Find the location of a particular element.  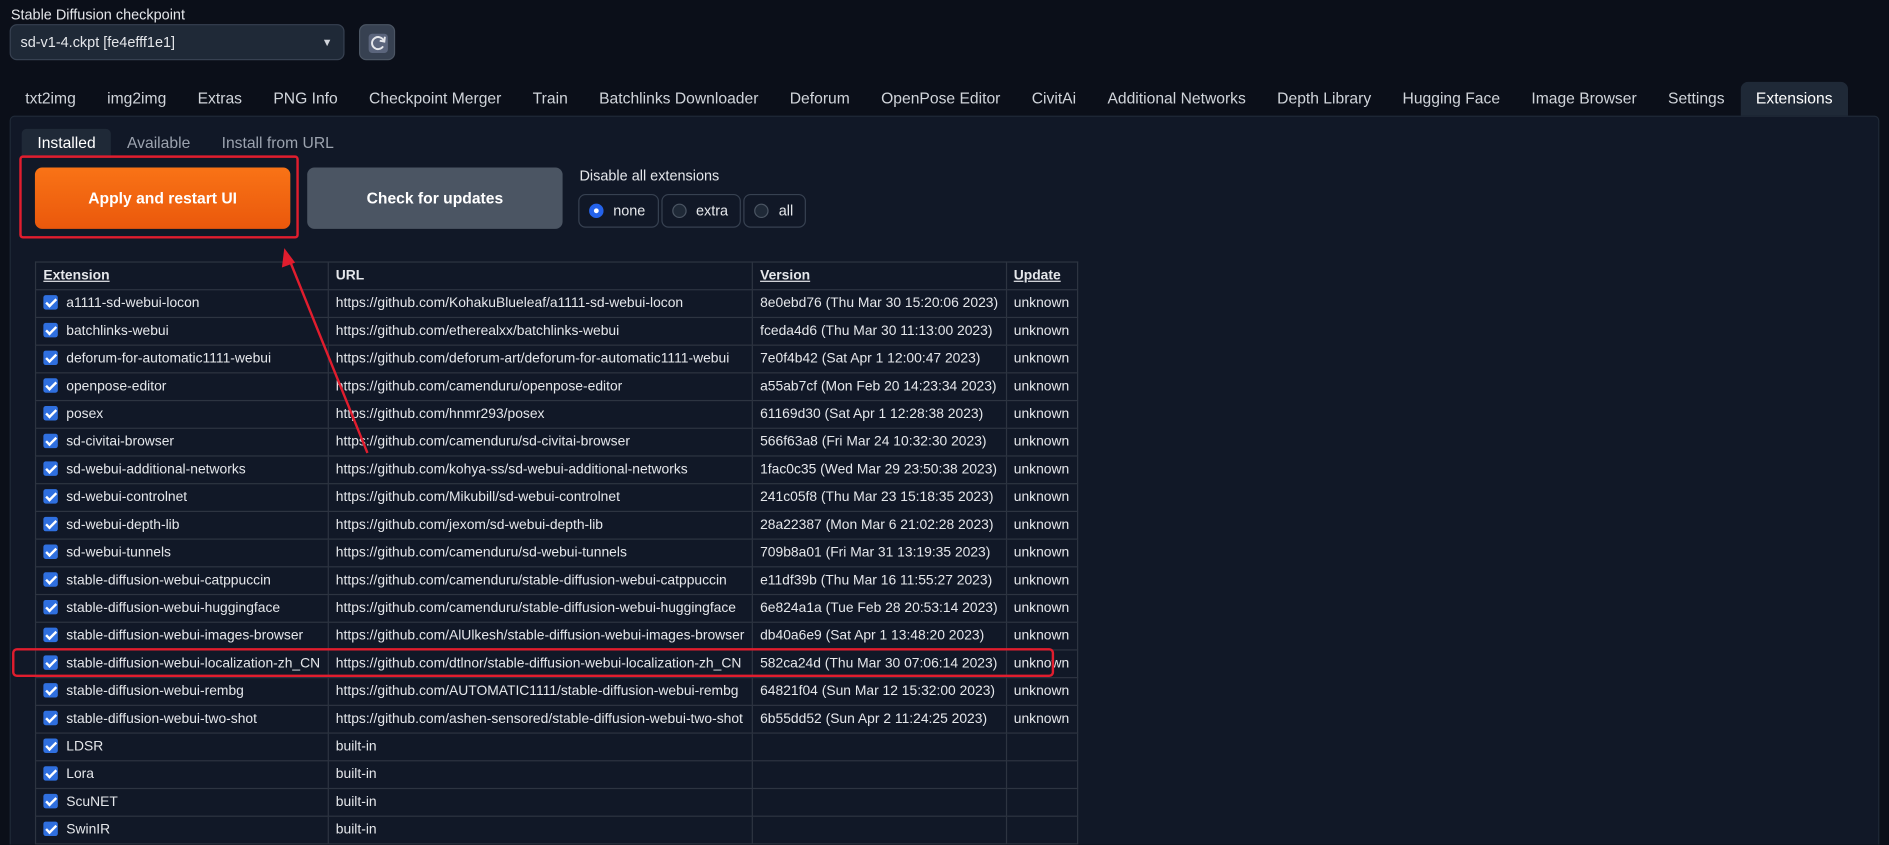

annotation-arrow is located at coordinates (325, 351).